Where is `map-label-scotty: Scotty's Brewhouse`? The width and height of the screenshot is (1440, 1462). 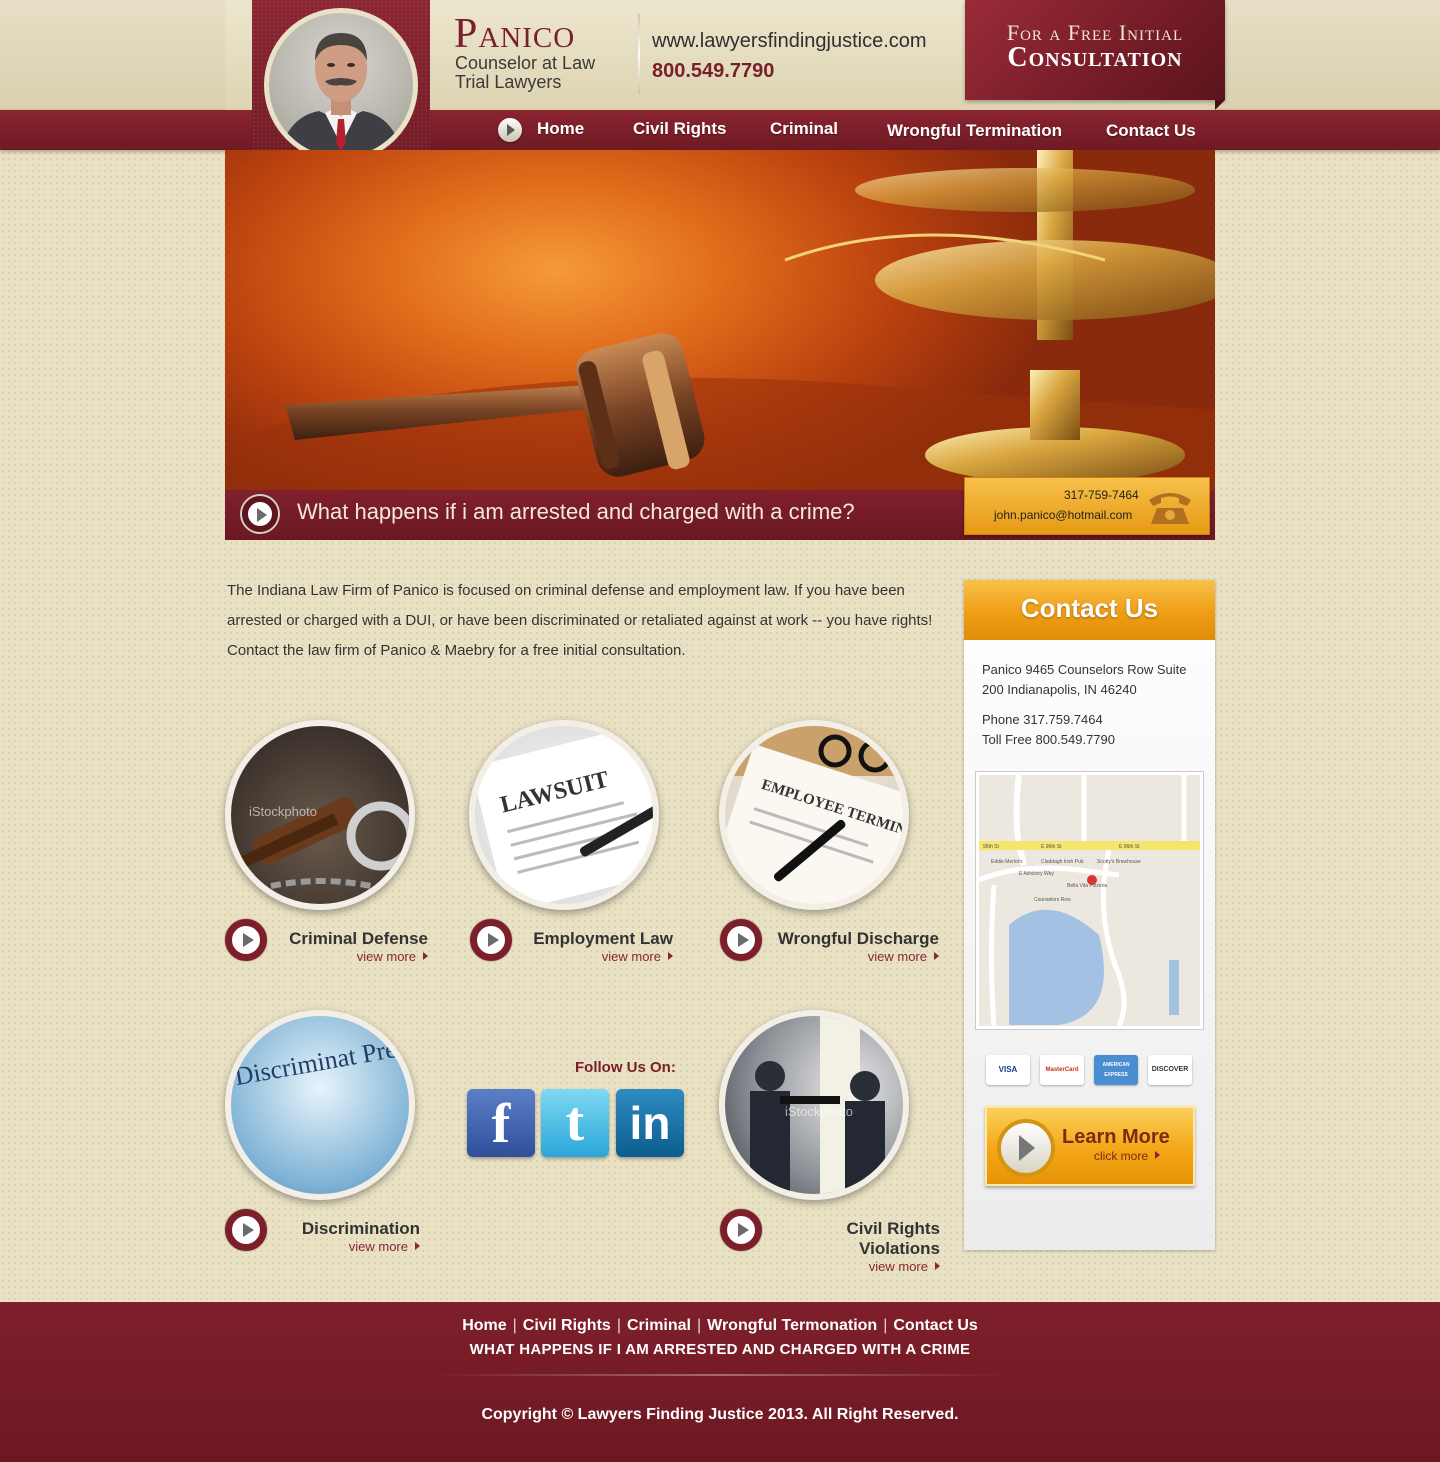 map-label-scotty: Scotty's Brewhouse is located at coordinates (1119, 862).